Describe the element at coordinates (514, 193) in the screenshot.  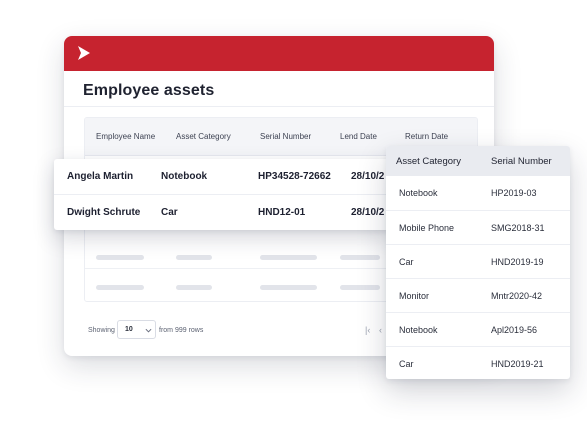
I see `serial-number: HP2019-03` at that location.